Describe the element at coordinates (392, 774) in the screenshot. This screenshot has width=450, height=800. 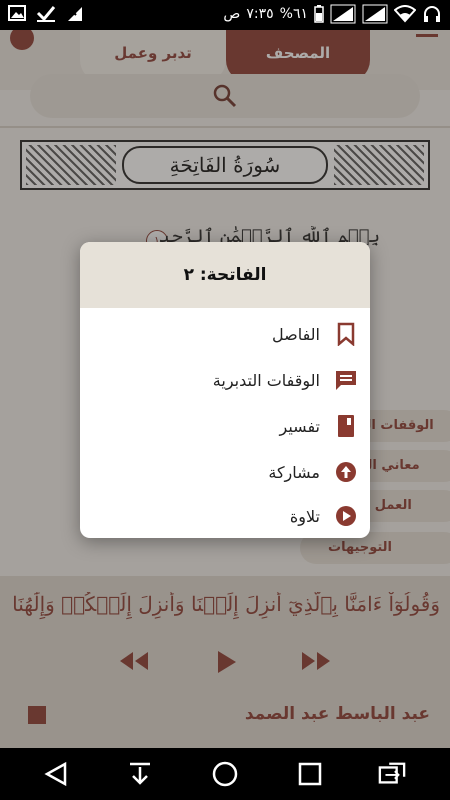
I see `dual-window-icon` at that location.